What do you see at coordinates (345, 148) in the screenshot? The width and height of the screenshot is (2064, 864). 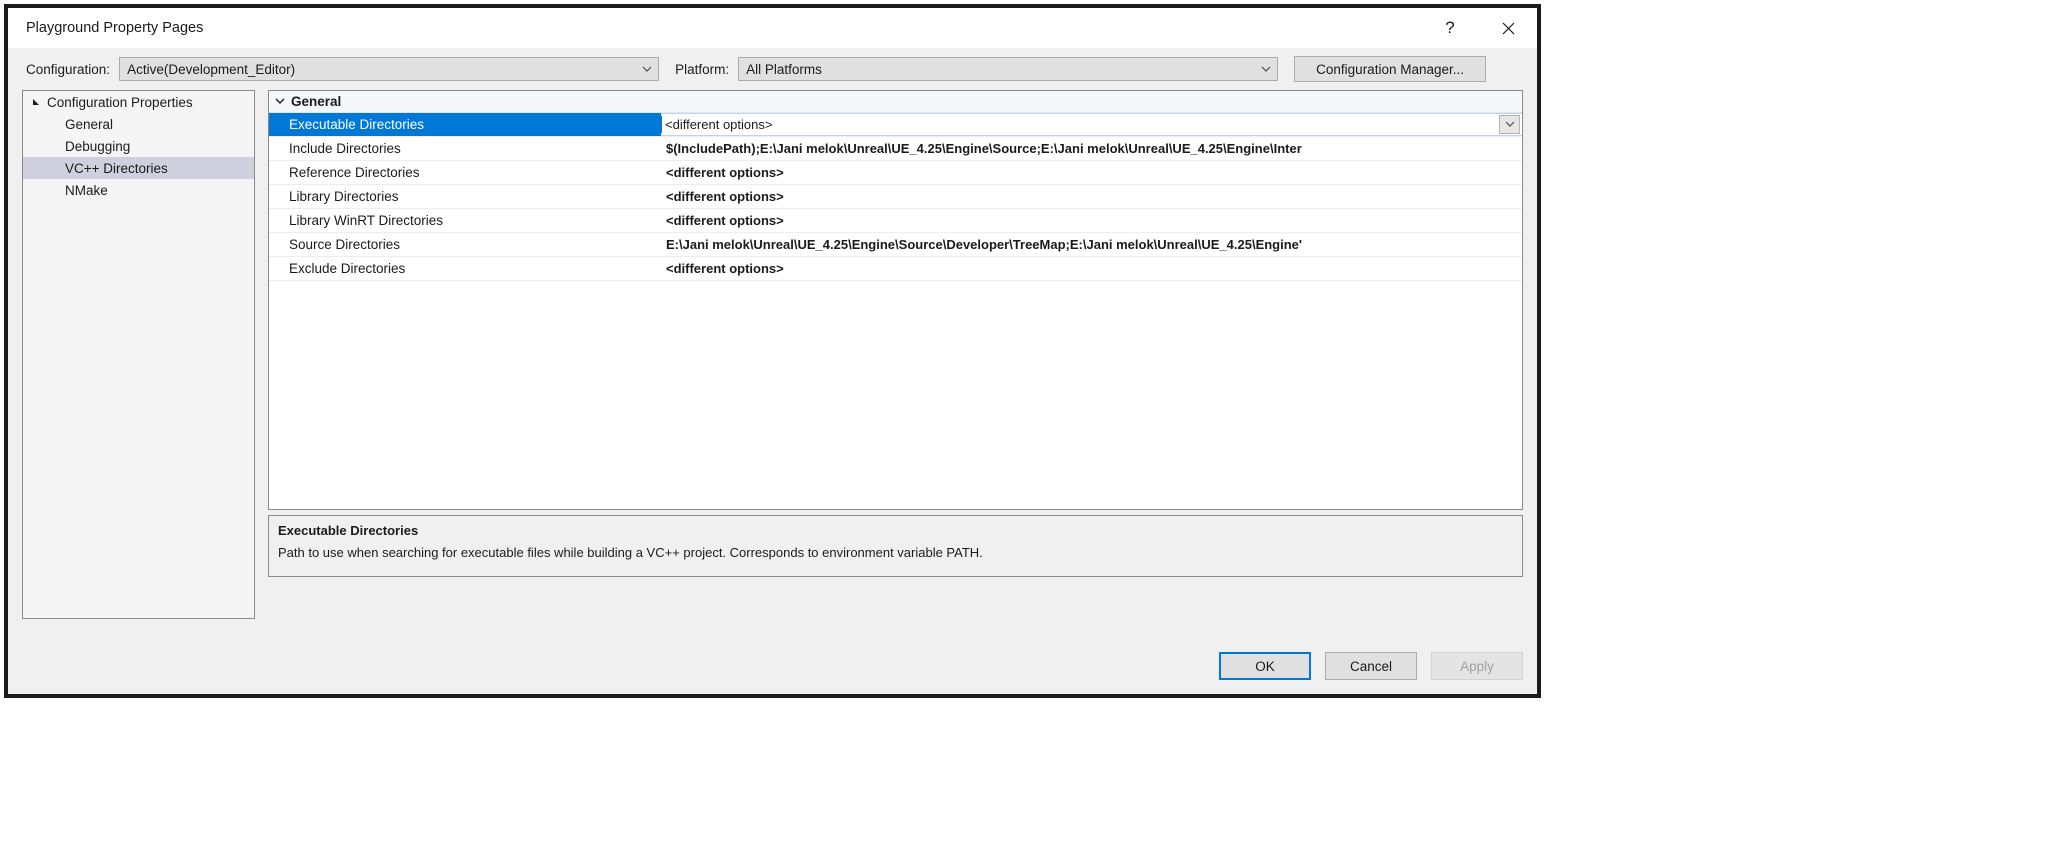 I see `property-row-name: Include Directories` at bounding box center [345, 148].